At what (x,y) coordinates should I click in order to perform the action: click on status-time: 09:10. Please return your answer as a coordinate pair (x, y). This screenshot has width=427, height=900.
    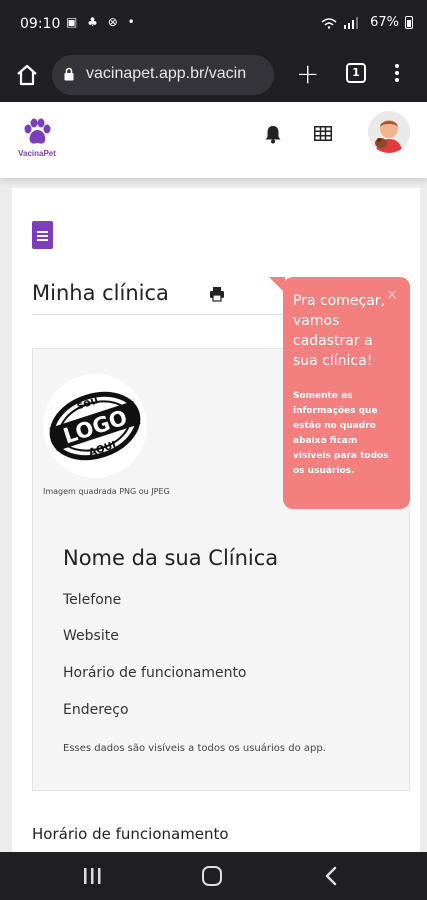
    Looking at the image, I should click on (40, 24).